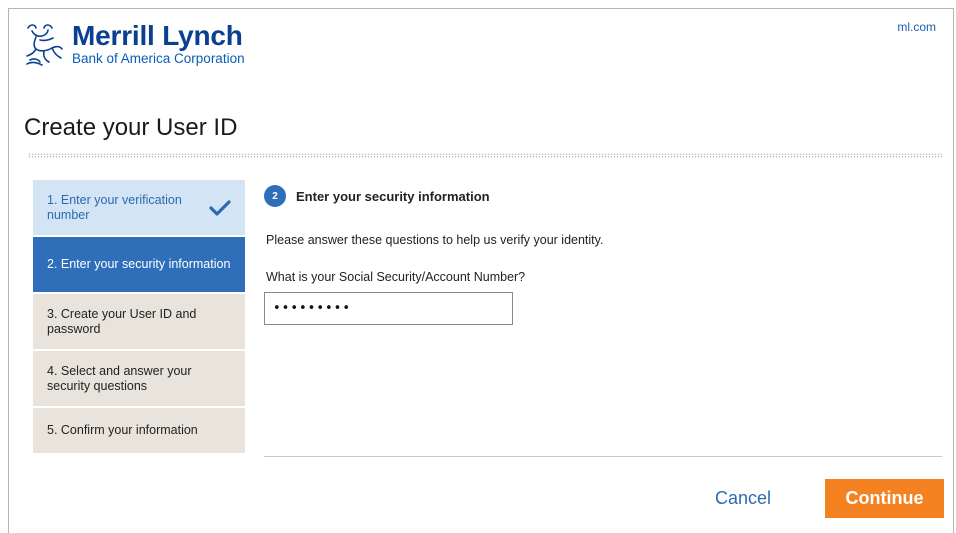 This screenshot has height=533, width=956. Describe the element at coordinates (220, 207) in the screenshot. I see `checkmark-icon` at that location.